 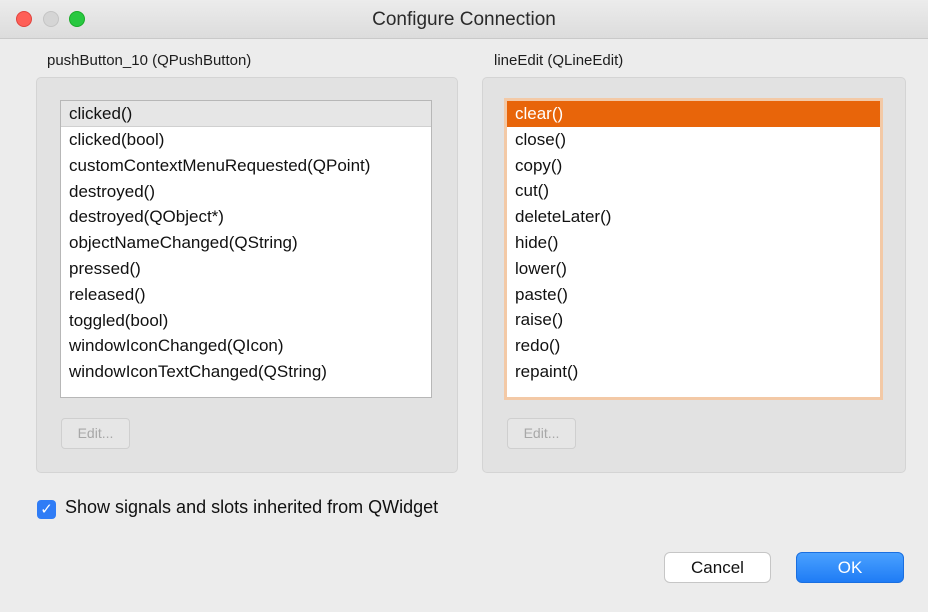 I want to click on signal-list-item: destroyed(QObject*), so click(x=246, y=217).